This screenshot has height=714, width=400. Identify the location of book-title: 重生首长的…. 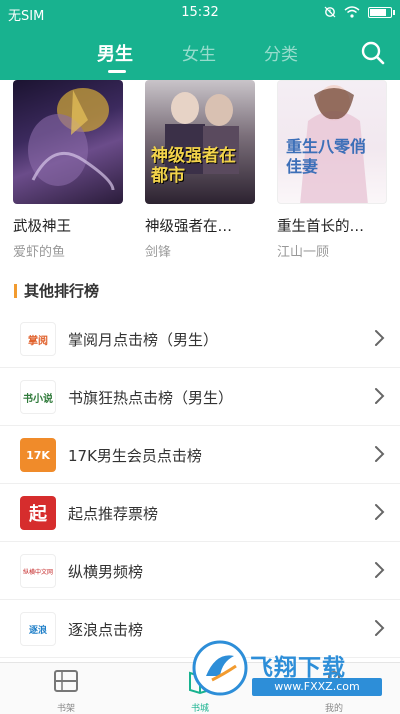
(320, 225).